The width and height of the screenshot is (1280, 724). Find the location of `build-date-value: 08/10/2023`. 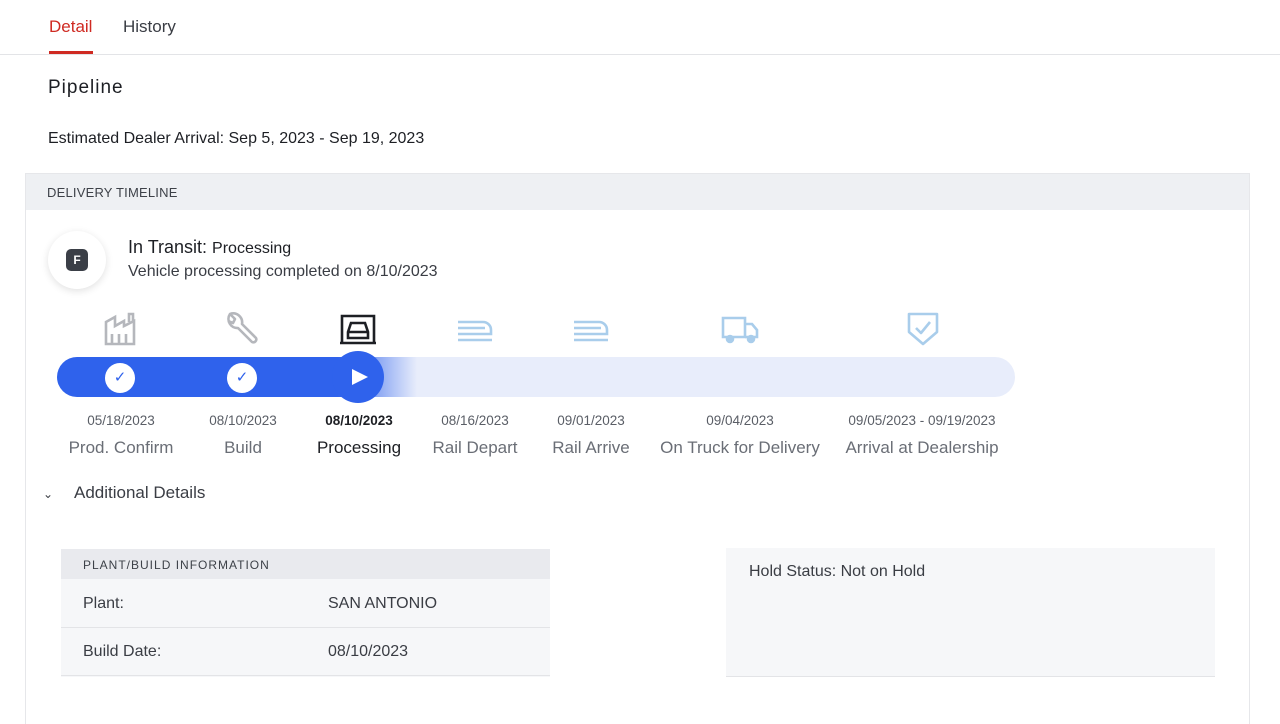

build-date-value: 08/10/2023 is located at coordinates (368, 651).